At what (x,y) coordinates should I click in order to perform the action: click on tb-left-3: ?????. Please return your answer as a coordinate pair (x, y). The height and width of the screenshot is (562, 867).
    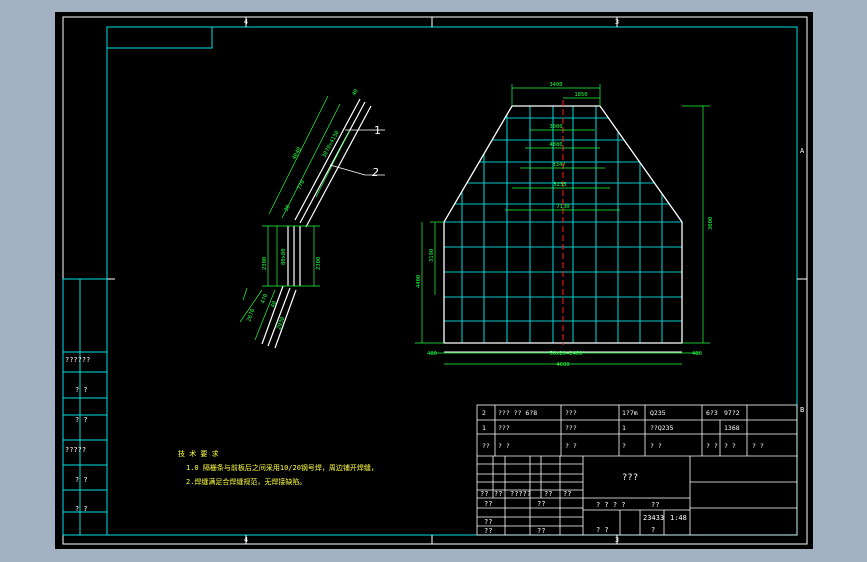
    Looking at the image, I should click on (520, 494).